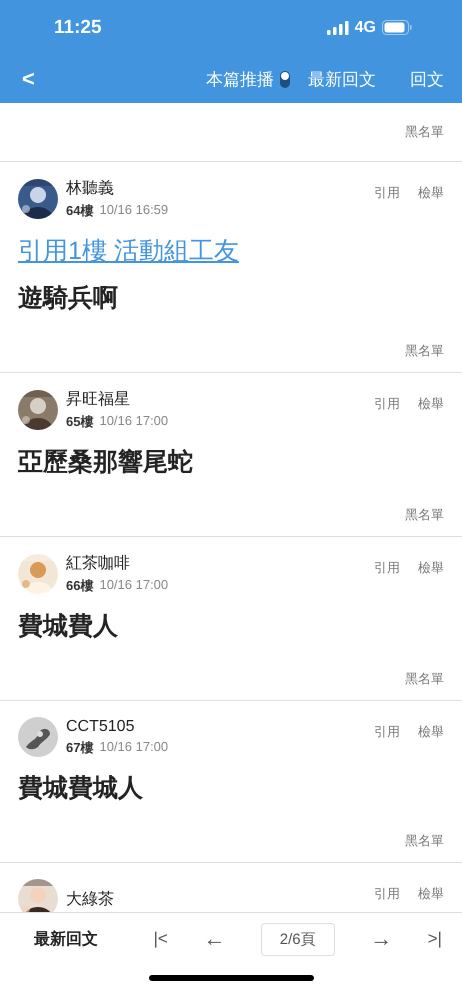 This screenshot has width=462, height=1000. What do you see at coordinates (240, 79) in the screenshot?
I see `push-toggle: 本篇推播` at bounding box center [240, 79].